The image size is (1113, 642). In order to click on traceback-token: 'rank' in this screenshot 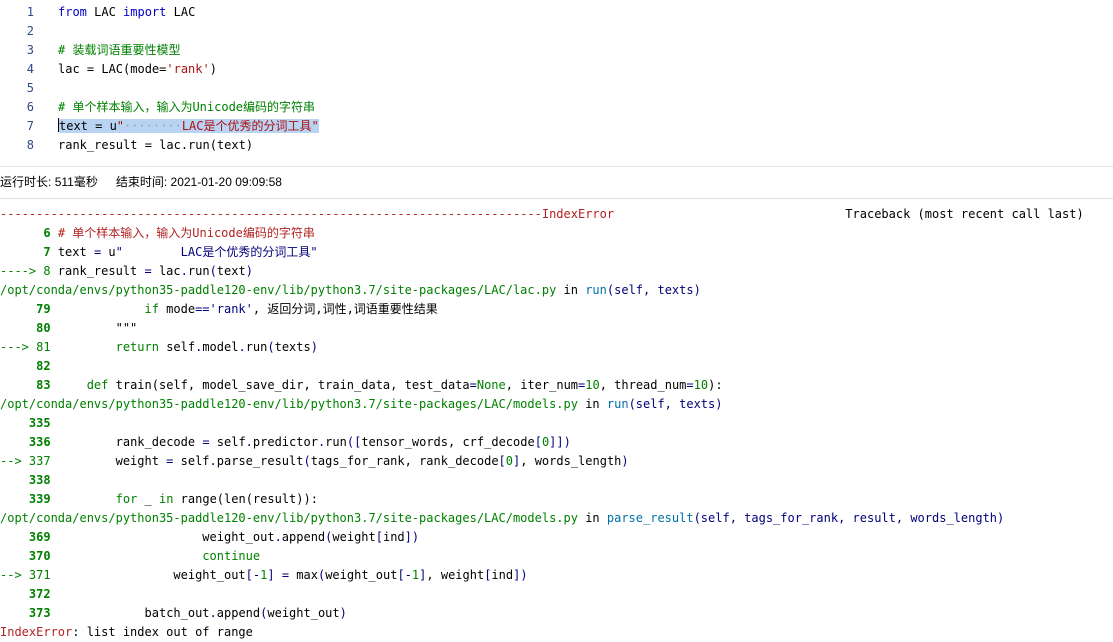, I will do `click(231, 309)`.